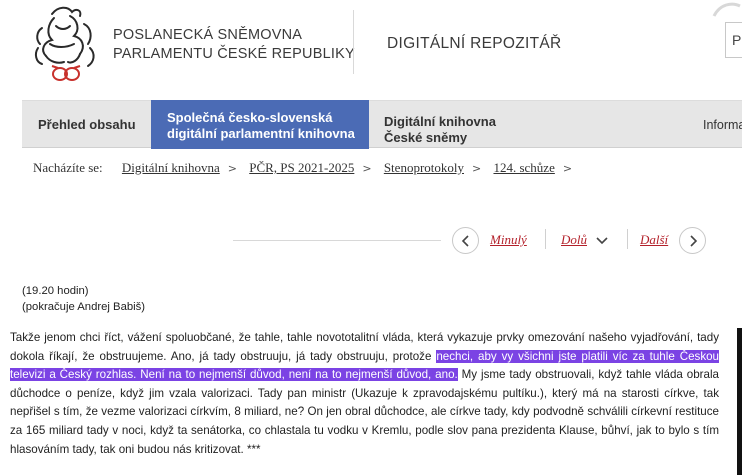 This screenshot has height=475, width=742. I want to click on org-name-line2: PARLAMENTU ČESKÉ REPUBLIKY, so click(234, 54).